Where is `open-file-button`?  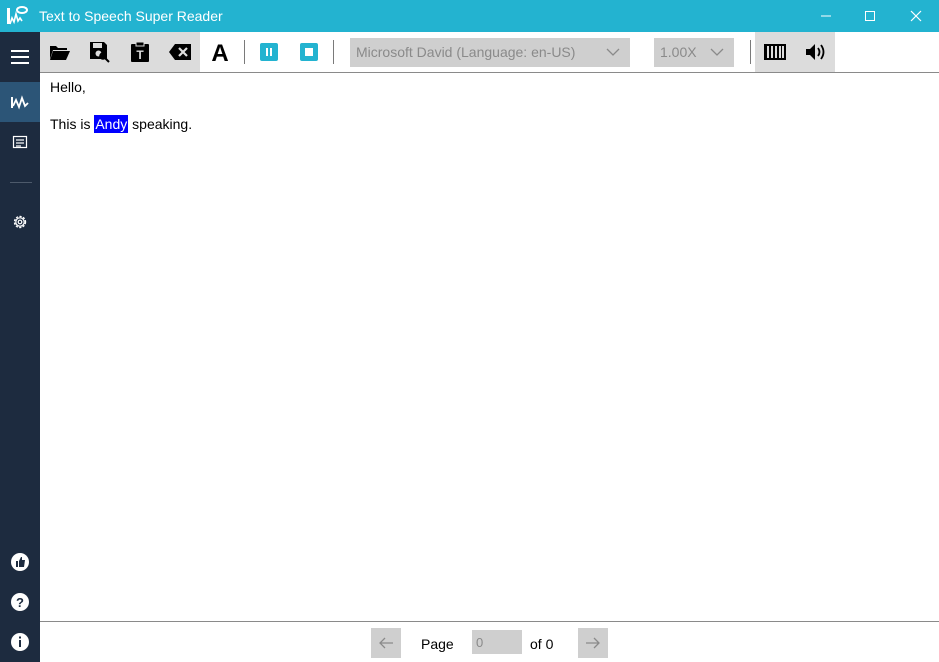
open-file-button is located at coordinates (60, 52).